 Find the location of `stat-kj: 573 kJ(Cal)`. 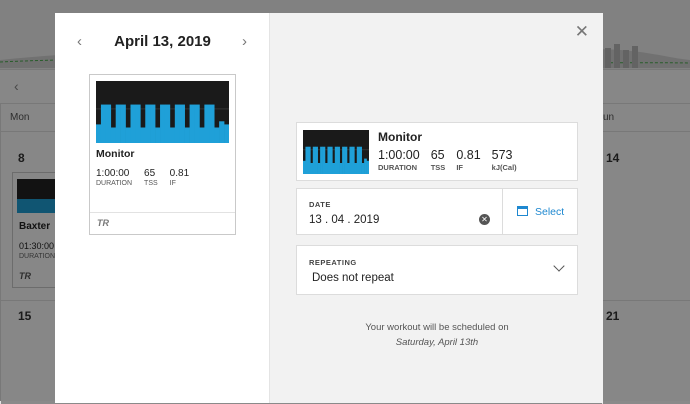

stat-kj: 573 kJ(Cal) is located at coordinates (504, 160).